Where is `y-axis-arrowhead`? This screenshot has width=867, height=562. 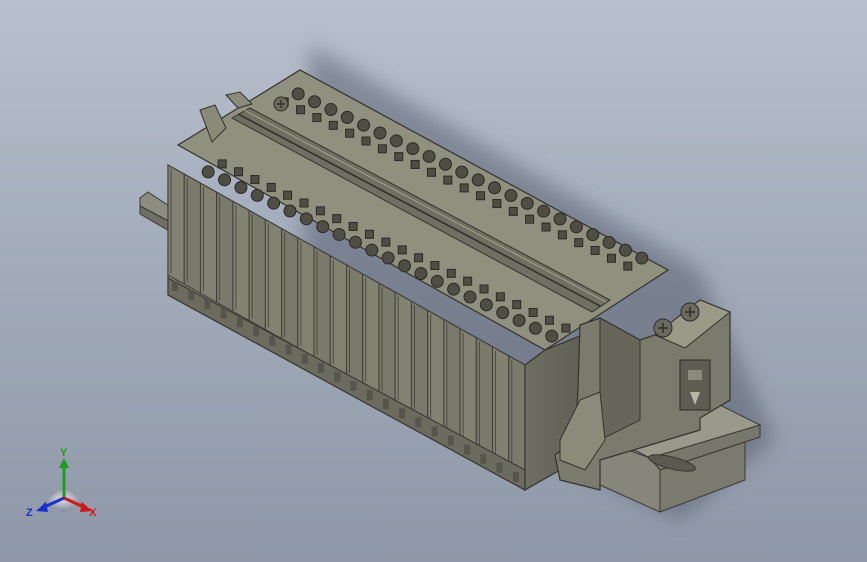
y-axis-arrowhead is located at coordinates (64, 463).